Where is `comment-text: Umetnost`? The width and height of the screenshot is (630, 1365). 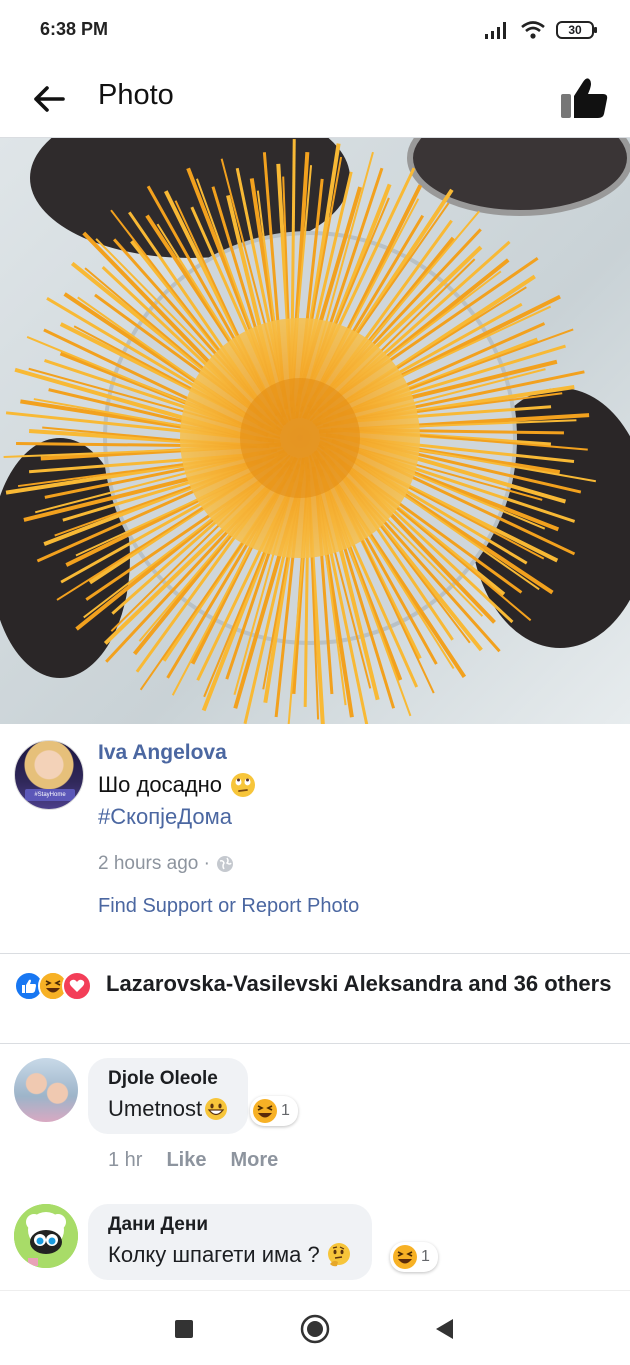
comment-text: Umetnost is located at coordinates (168, 1109).